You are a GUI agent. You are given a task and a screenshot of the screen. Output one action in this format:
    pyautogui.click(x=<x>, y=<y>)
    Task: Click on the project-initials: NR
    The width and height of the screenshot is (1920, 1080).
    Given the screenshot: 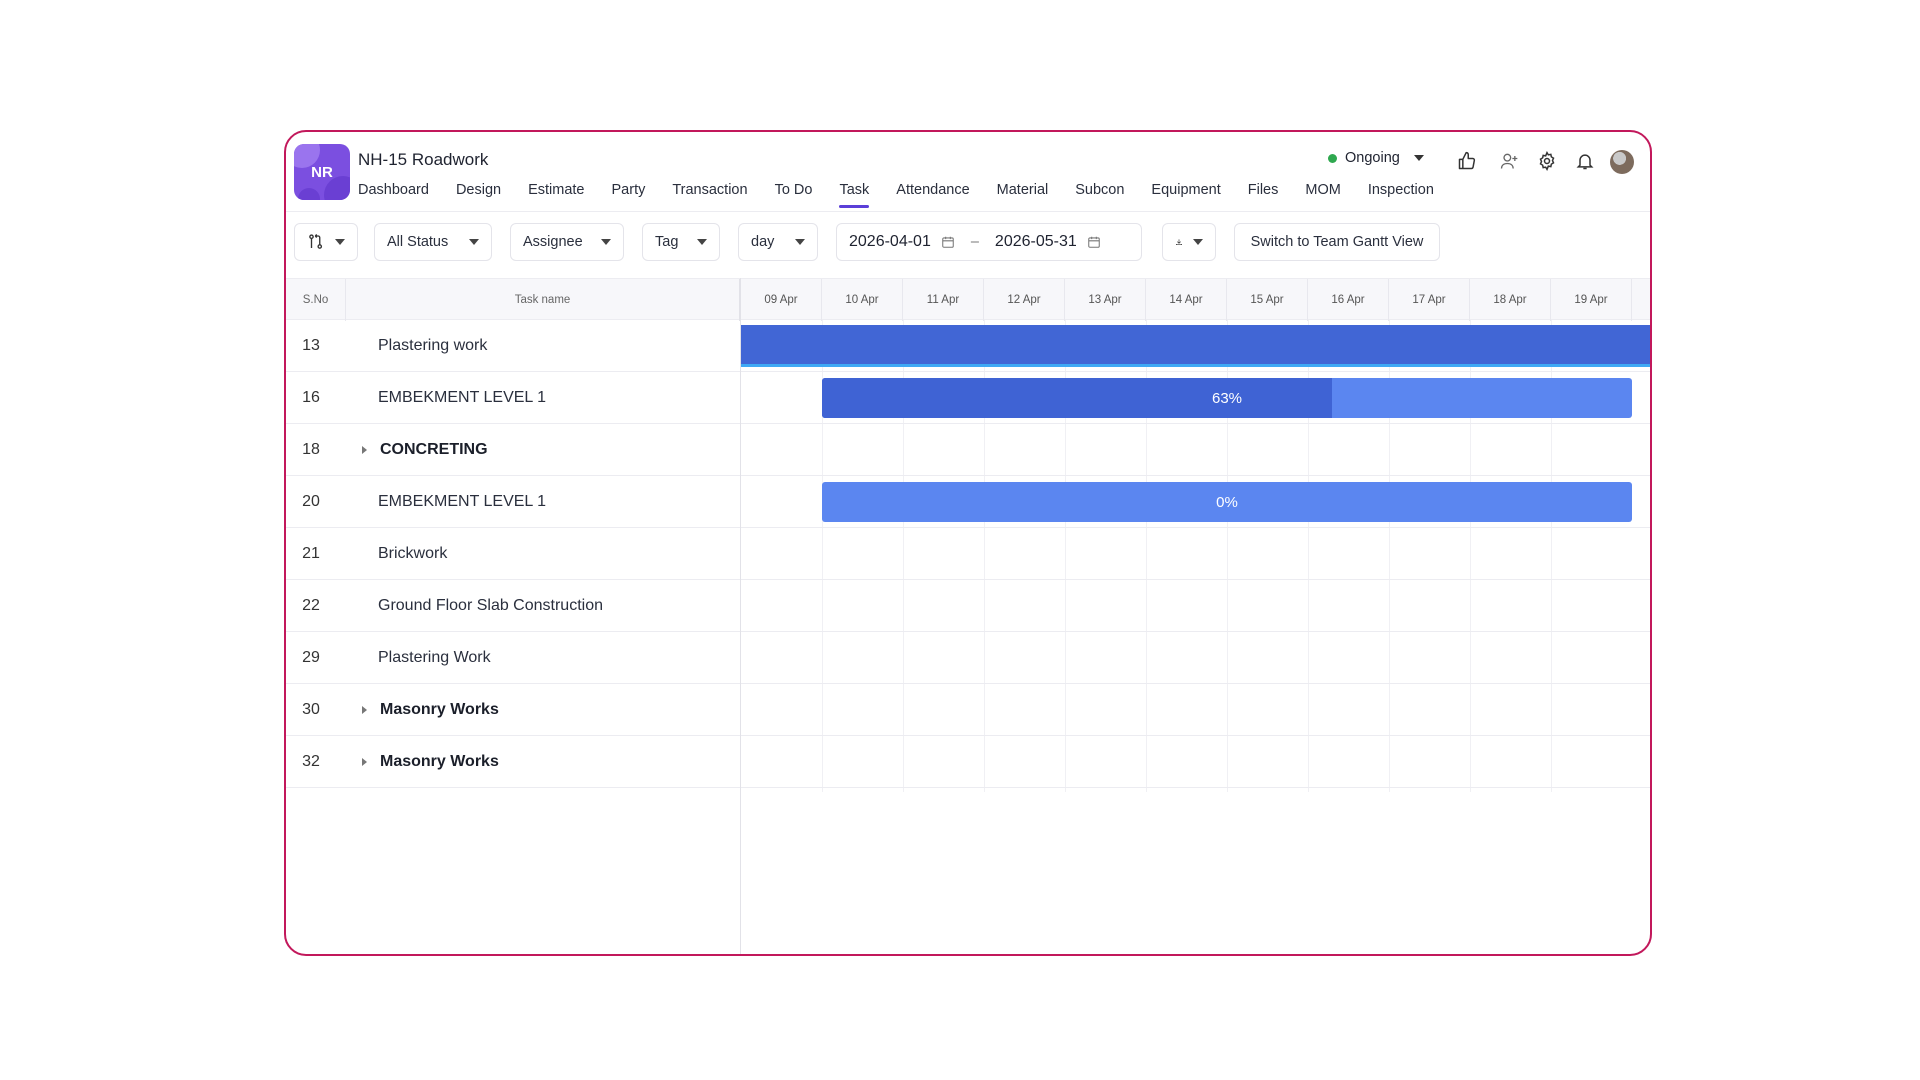 What is the action you would take?
    pyautogui.click(x=322, y=172)
    